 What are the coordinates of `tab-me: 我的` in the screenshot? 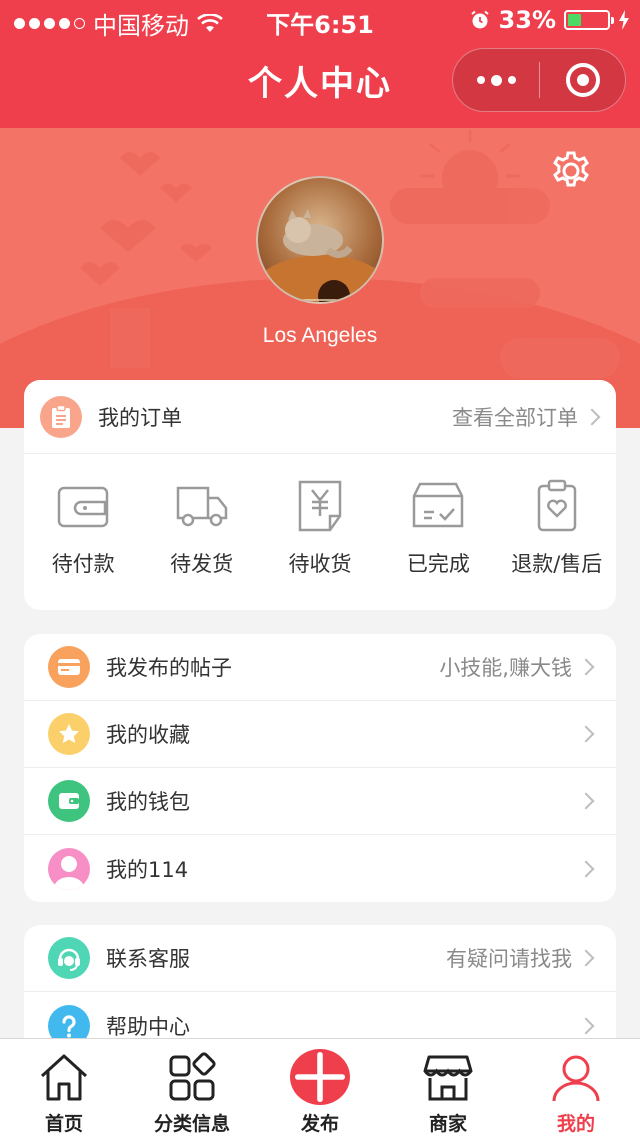 It's located at (576, 1087).